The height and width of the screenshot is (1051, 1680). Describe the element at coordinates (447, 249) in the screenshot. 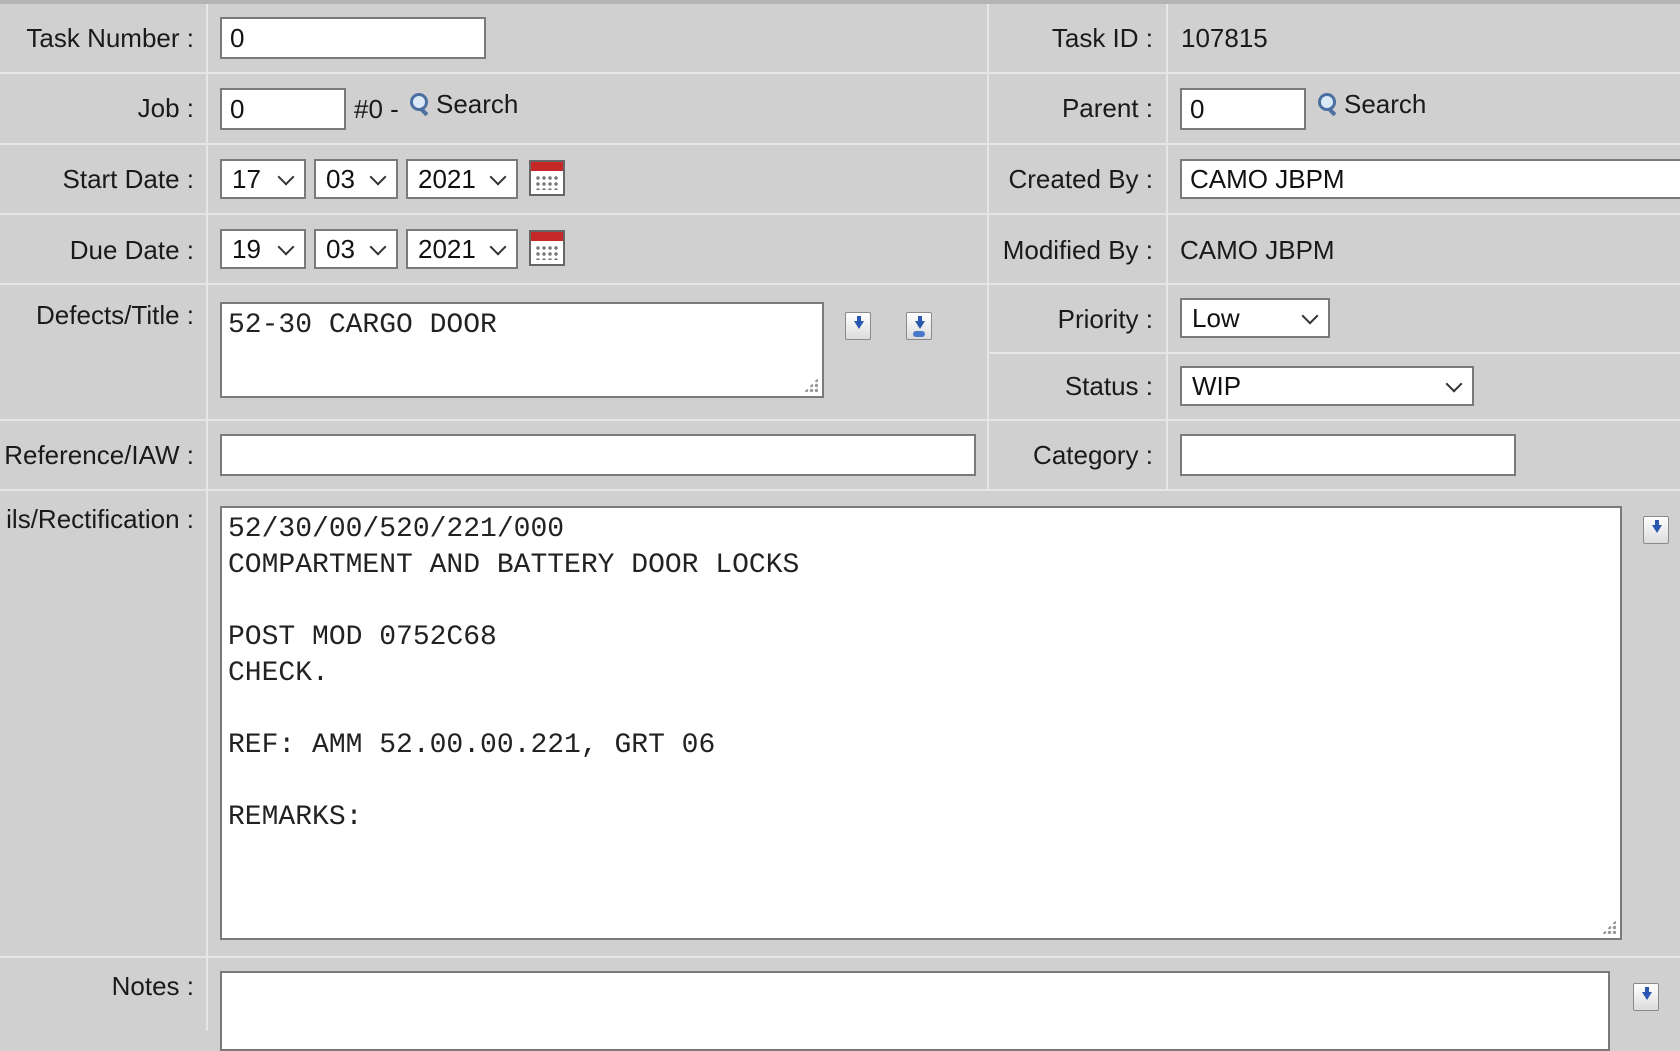

I see `due-year-value: 2021` at that location.